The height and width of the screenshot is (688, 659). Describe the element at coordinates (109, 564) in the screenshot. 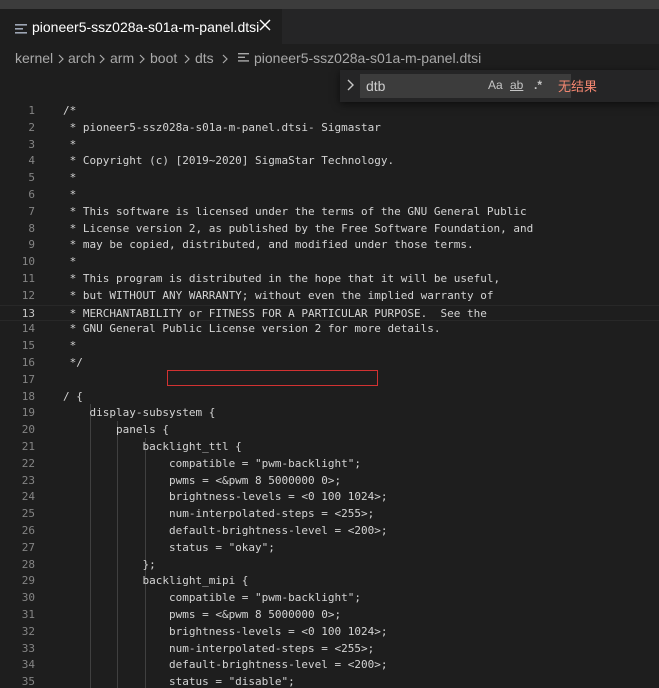

I see `code-text: };` at that location.